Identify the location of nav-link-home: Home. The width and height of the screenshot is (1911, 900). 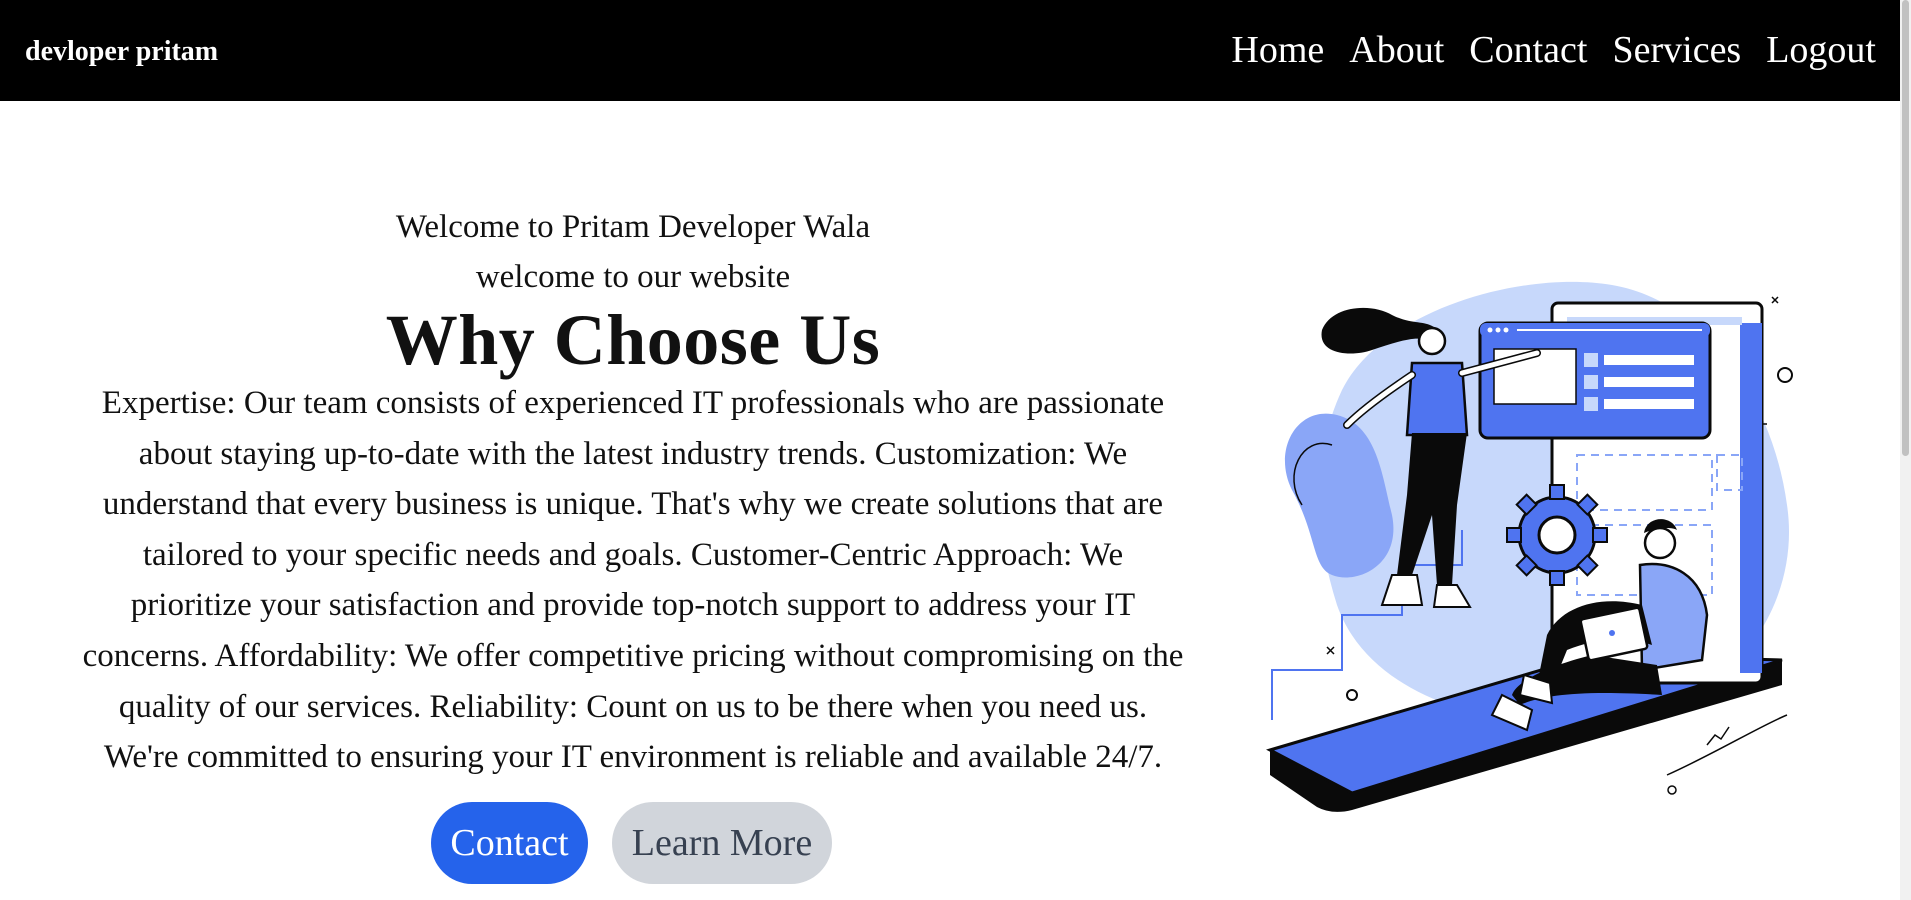
(1277, 50).